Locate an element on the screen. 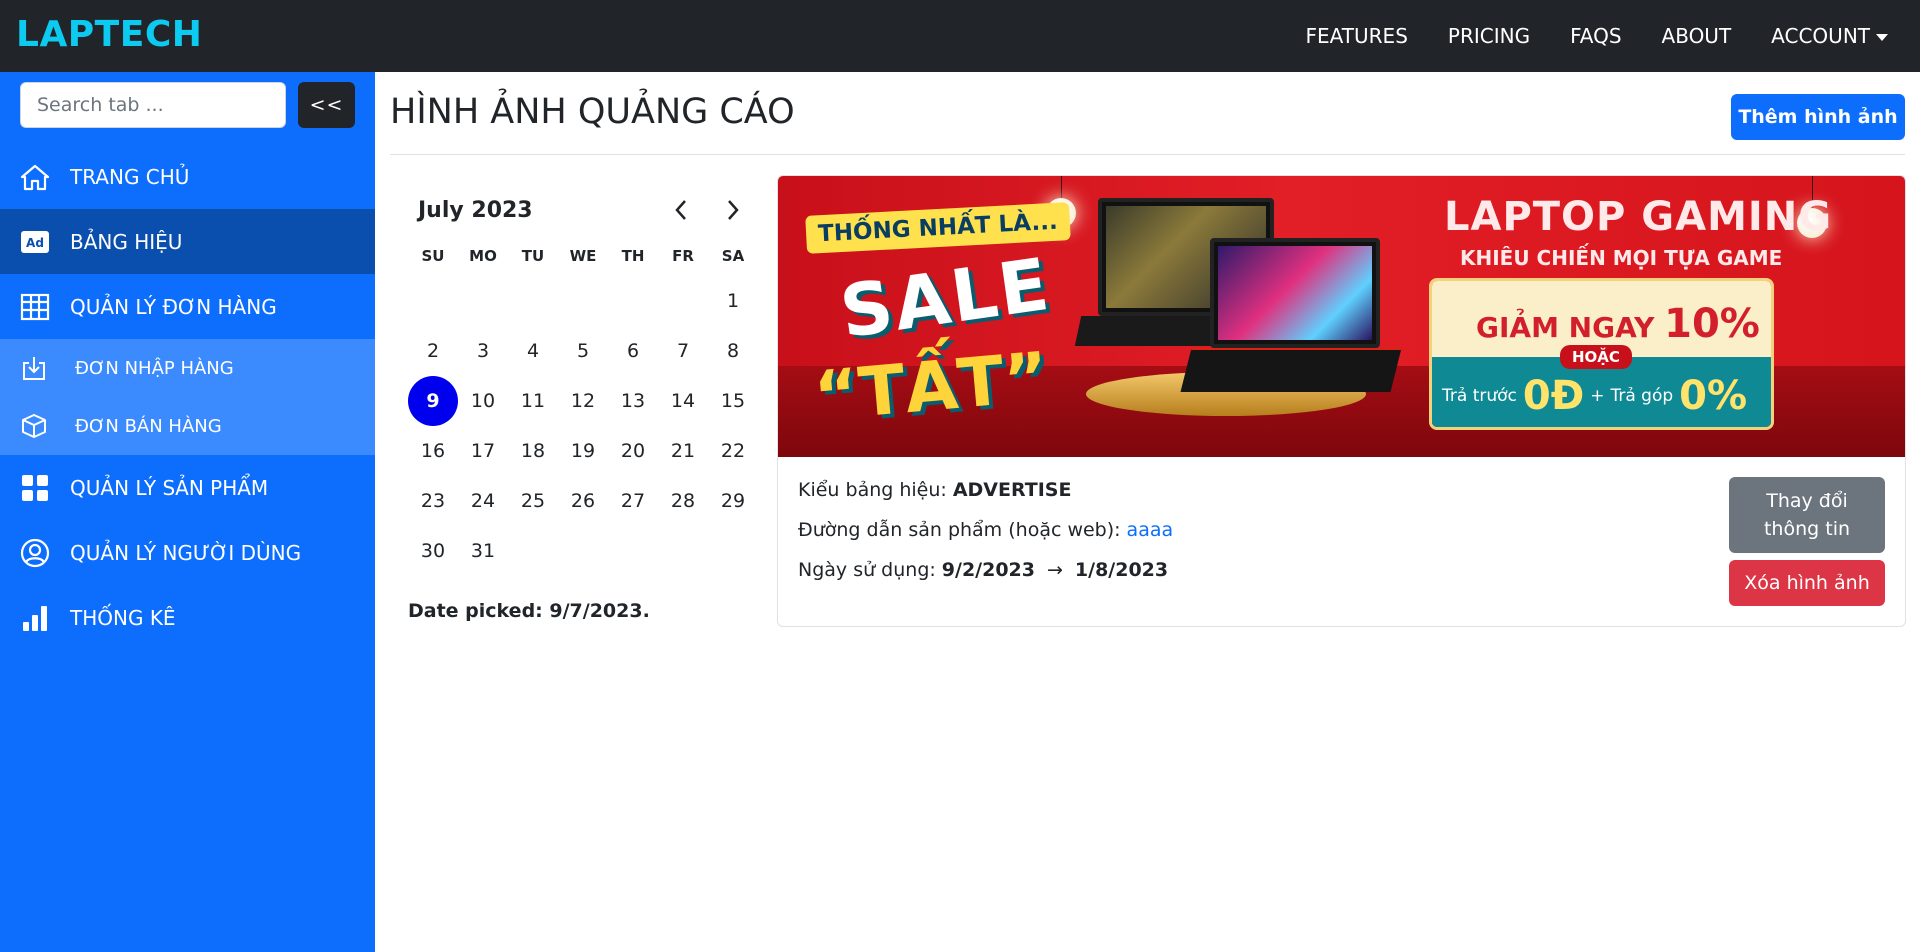 The image size is (1920, 952). banner-gaming-subtitle: KHIÊU CHIẾN MỌI TỰA GAME is located at coordinates (1621, 258).